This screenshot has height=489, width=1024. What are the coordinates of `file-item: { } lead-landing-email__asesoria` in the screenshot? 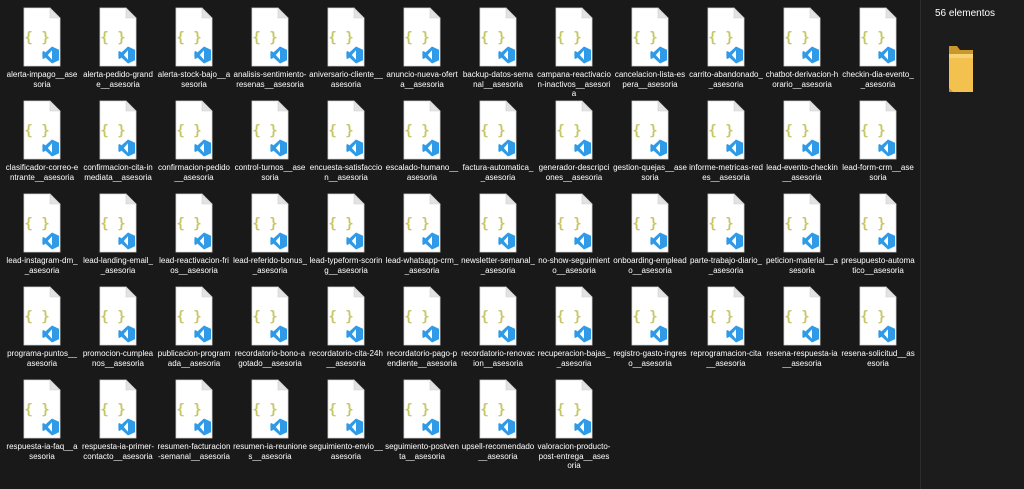 It's located at (118, 236).